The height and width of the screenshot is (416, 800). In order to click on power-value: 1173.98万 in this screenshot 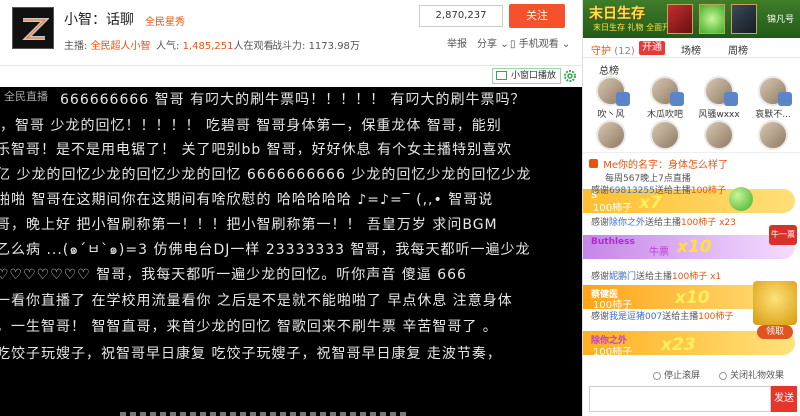, I will do `click(334, 46)`.